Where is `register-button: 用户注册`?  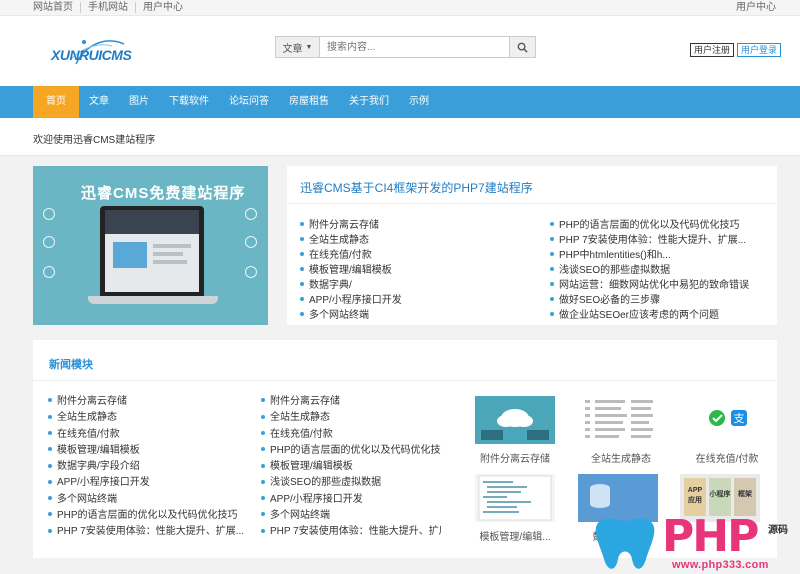
register-button: 用户注册 is located at coordinates (712, 50).